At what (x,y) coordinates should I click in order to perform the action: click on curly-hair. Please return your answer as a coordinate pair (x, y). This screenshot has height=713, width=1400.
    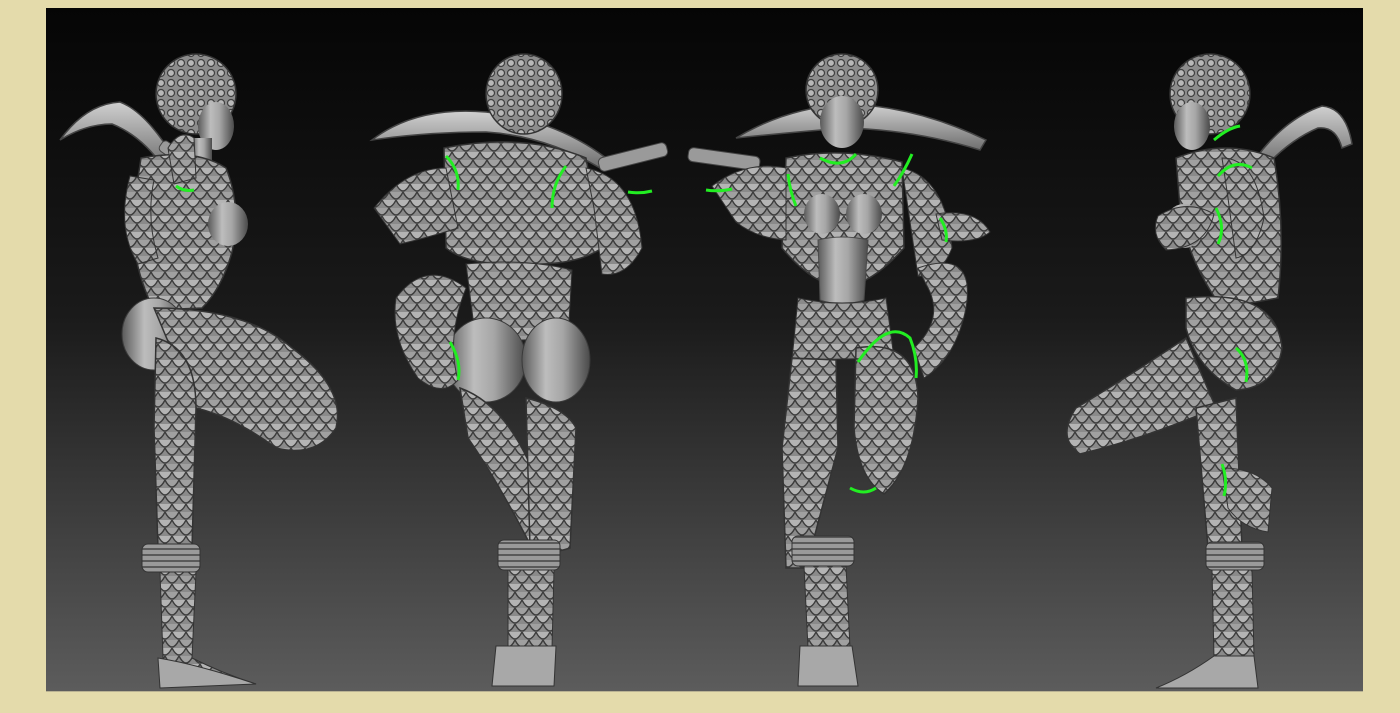
    Looking at the image, I should click on (524, 94).